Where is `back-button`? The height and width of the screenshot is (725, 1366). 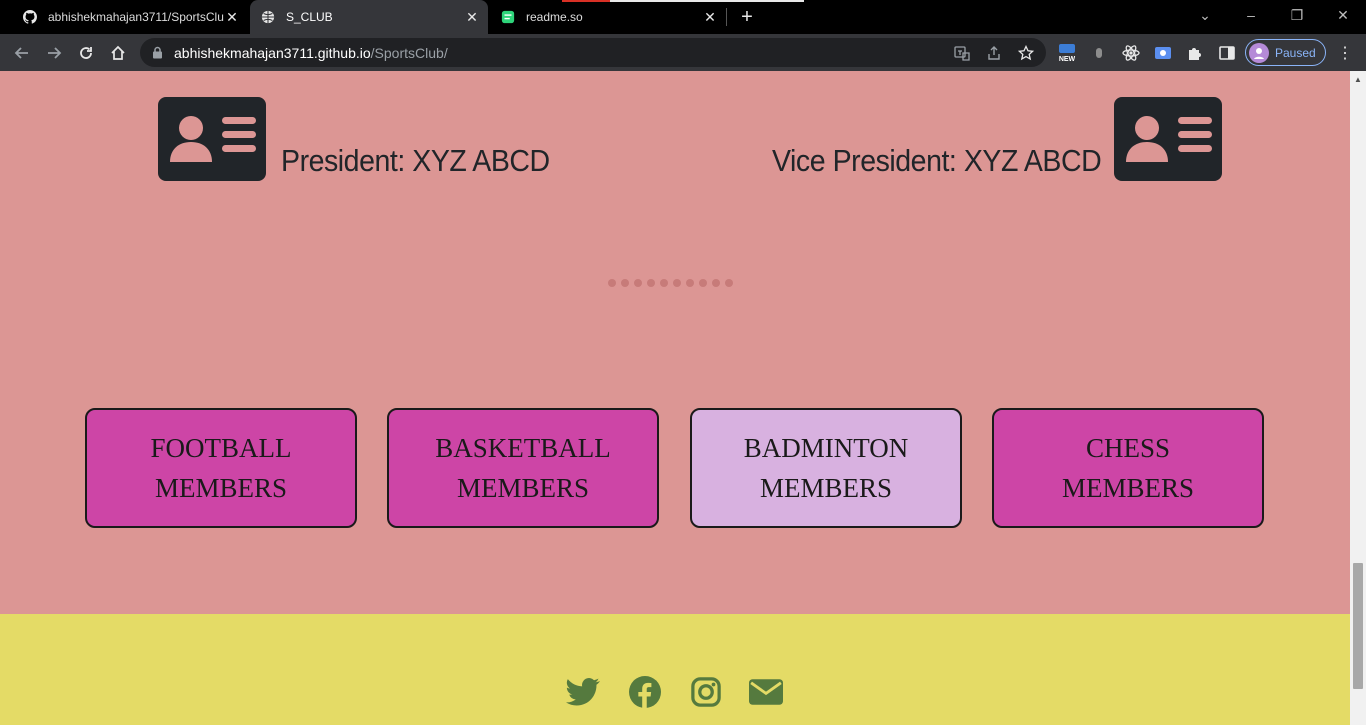 back-button is located at coordinates (22, 53).